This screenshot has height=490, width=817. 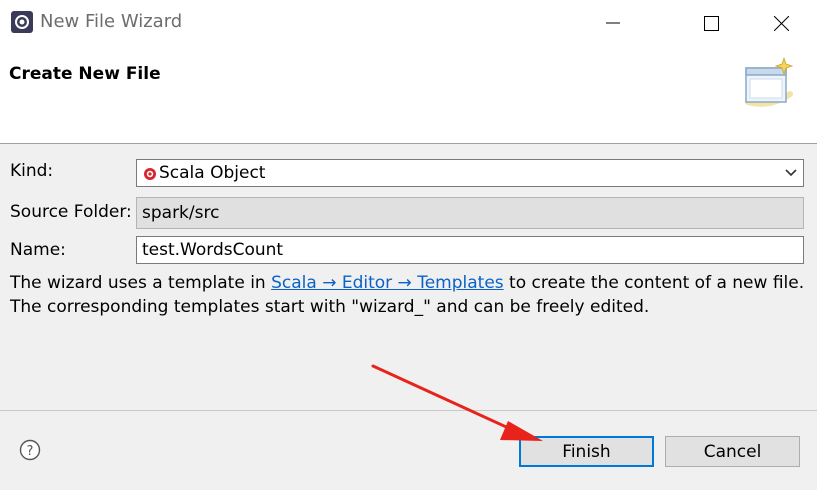 I want to click on eclipse-app-icon, so click(x=22, y=22).